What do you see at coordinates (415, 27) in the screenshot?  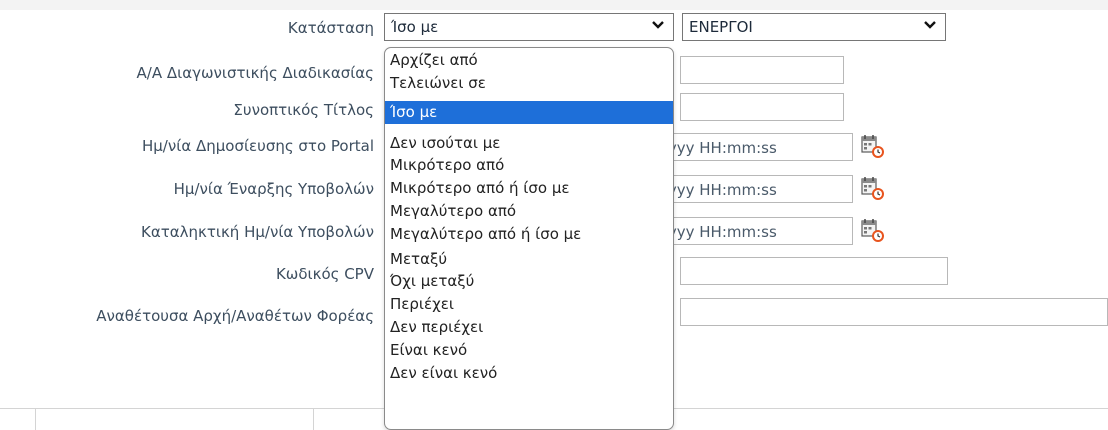 I see `status-operator-value: Ίσο με` at bounding box center [415, 27].